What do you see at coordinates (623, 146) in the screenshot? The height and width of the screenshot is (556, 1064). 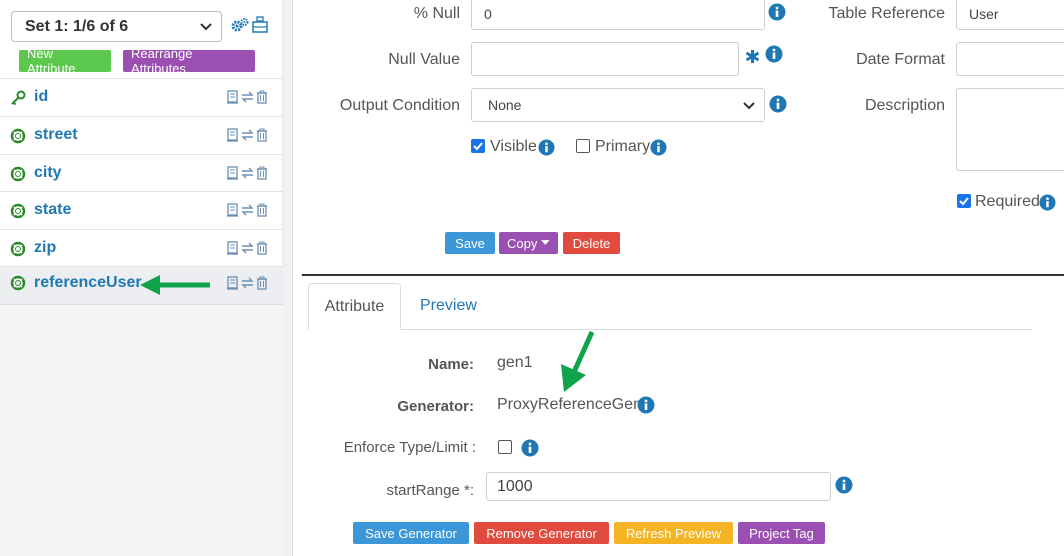 I see `primary-label: Primary` at bounding box center [623, 146].